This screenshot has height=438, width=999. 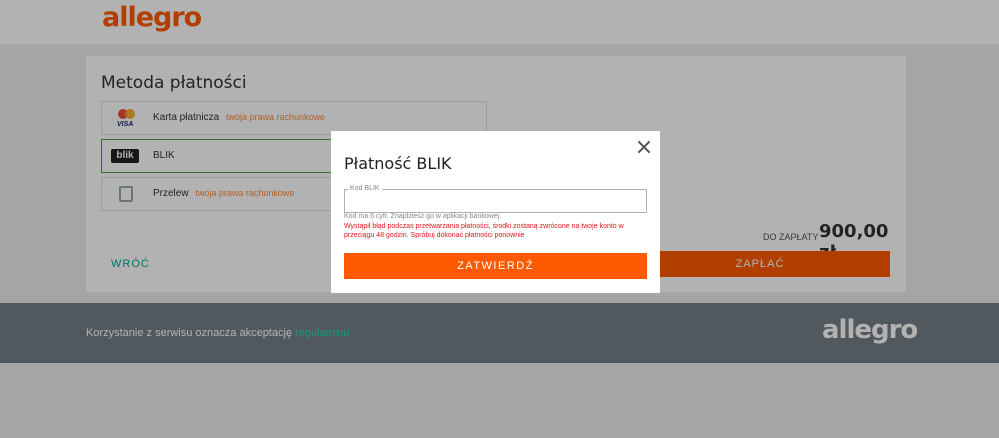 What do you see at coordinates (398, 163) in the screenshot?
I see `dialog-title: Płatność BLIK` at bounding box center [398, 163].